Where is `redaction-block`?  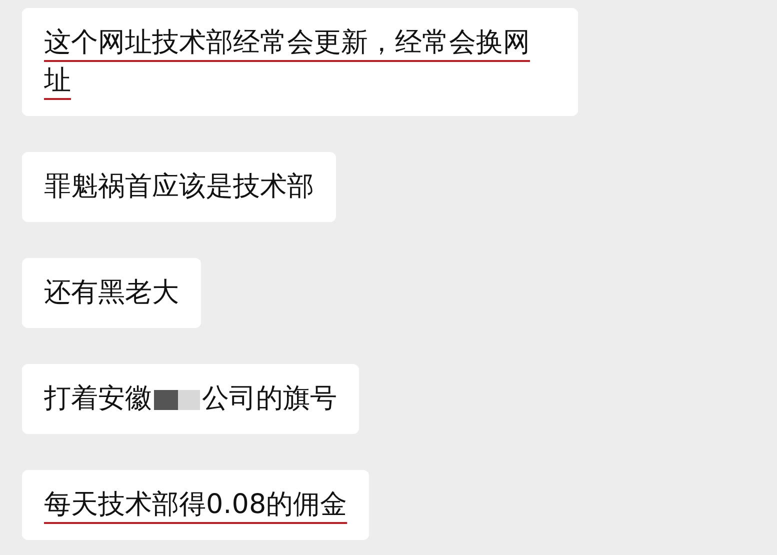
redaction-block is located at coordinates (177, 400).